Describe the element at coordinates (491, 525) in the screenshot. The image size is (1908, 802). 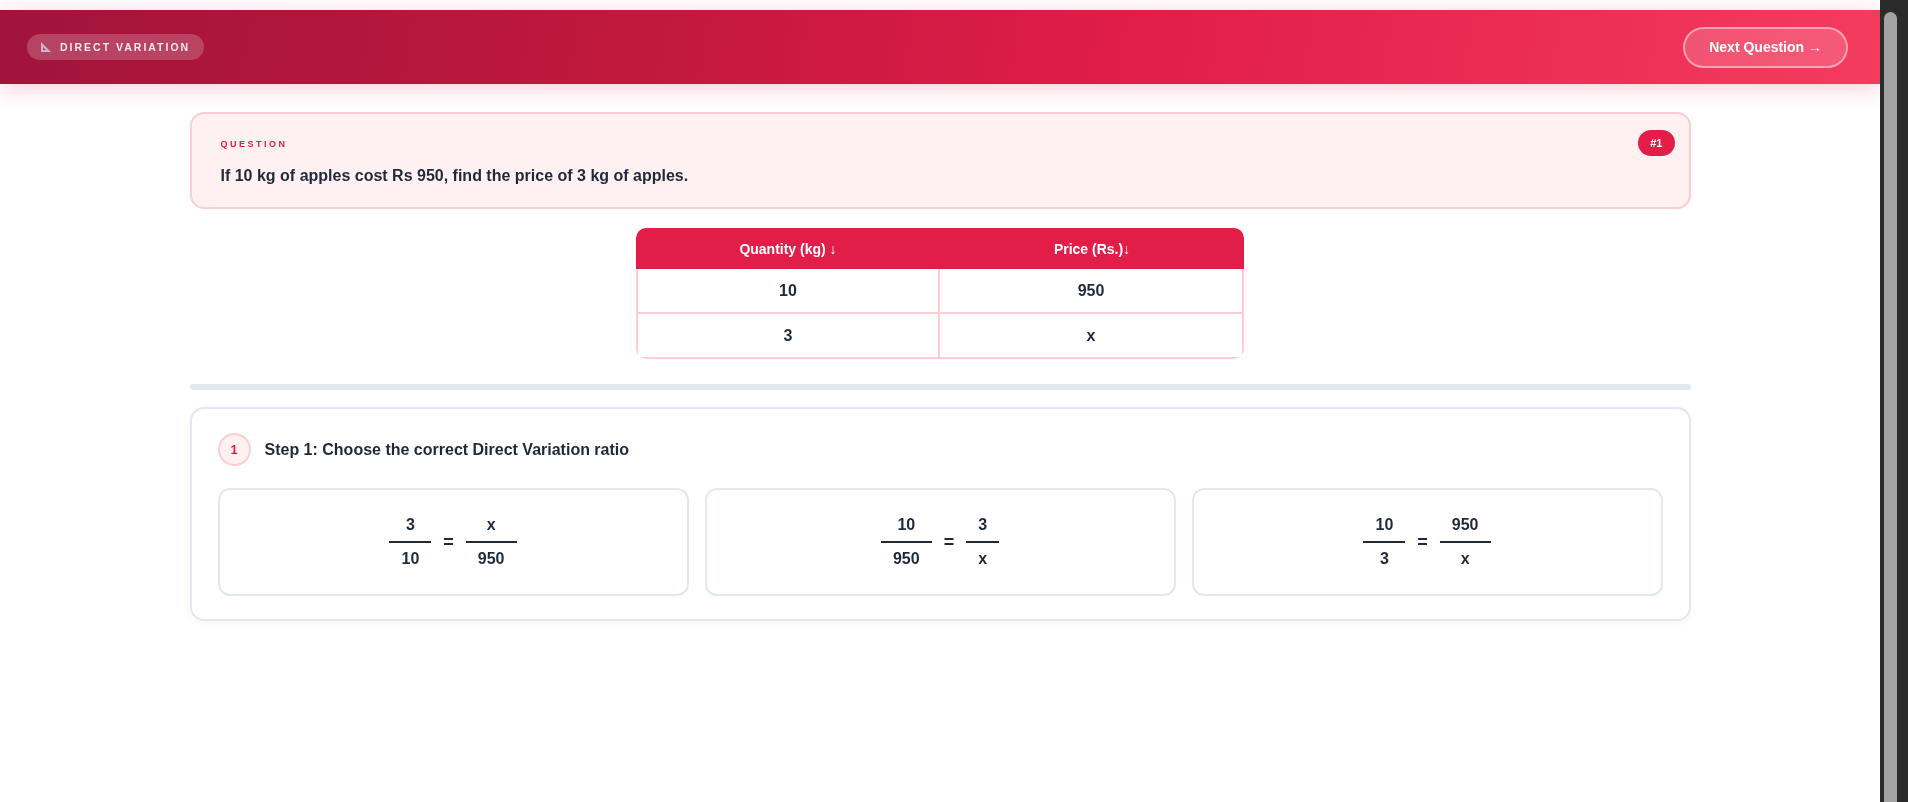
I see `fraction-numerator: x` at that location.